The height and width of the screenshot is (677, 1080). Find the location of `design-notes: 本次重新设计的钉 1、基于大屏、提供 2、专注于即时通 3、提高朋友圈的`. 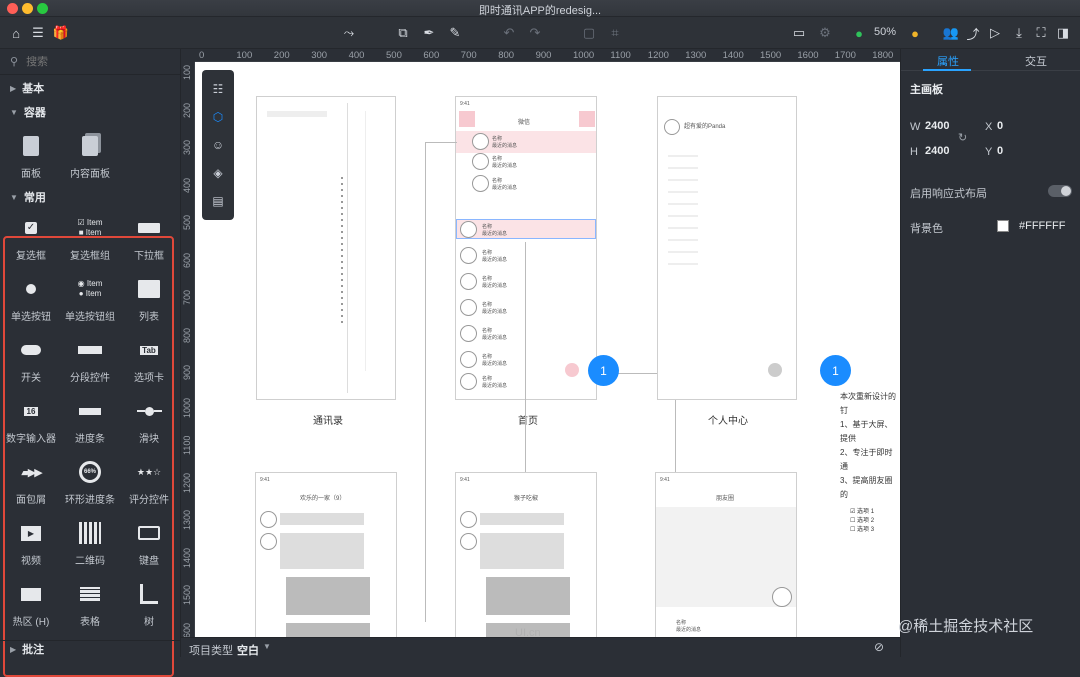

design-notes: 本次重新设计的钉 1、基于大屏、提供 2、专注于即时通 3、提高朋友圈的 is located at coordinates (868, 445).